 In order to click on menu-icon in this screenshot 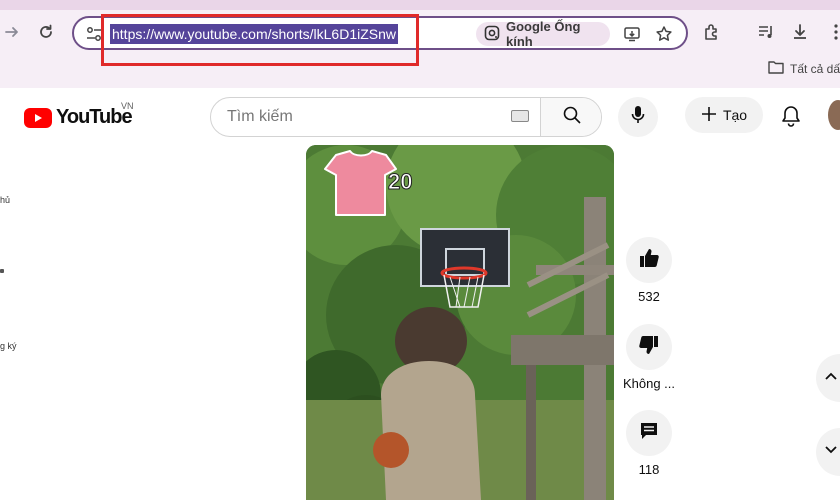, I will do `click(832, 32)`.